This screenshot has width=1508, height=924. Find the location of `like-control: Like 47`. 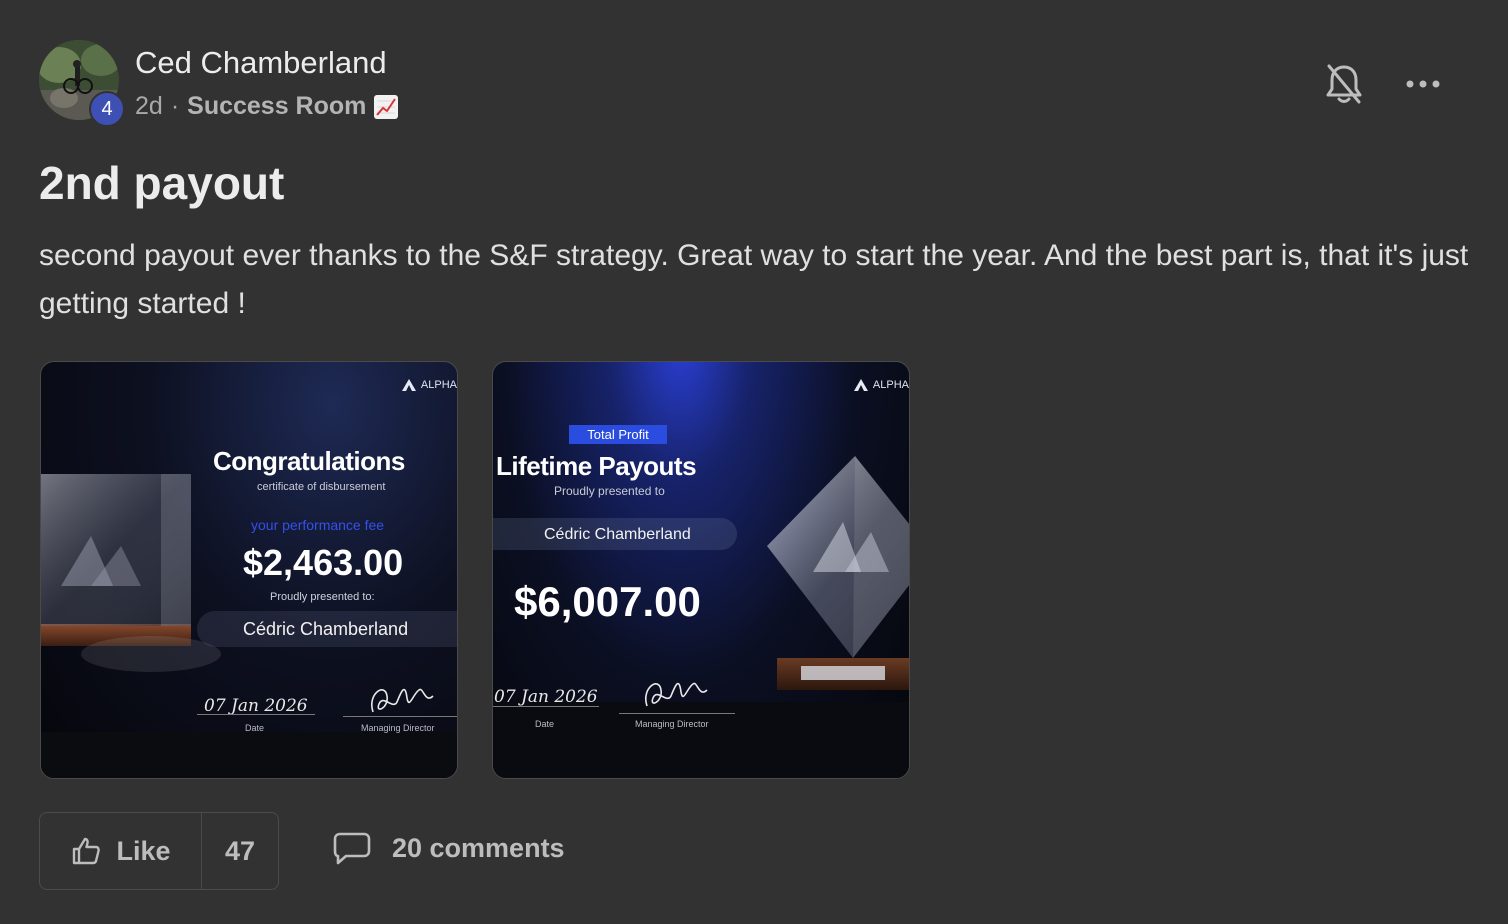

like-control: Like 47 is located at coordinates (159, 851).